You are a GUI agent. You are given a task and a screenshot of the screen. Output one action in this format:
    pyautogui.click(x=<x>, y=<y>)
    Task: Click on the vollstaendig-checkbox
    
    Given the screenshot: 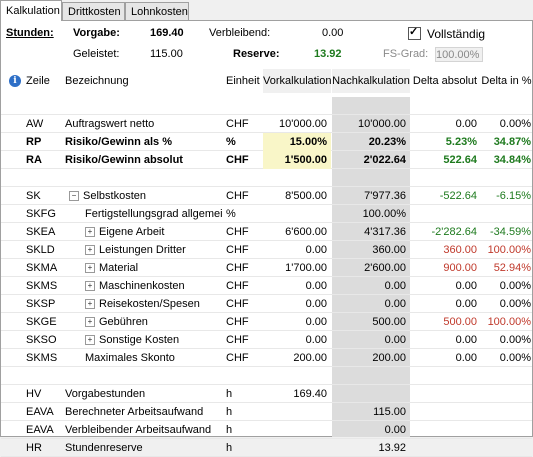 What is the action you would take?
    pyautogui.click(x=414, y=32)
    